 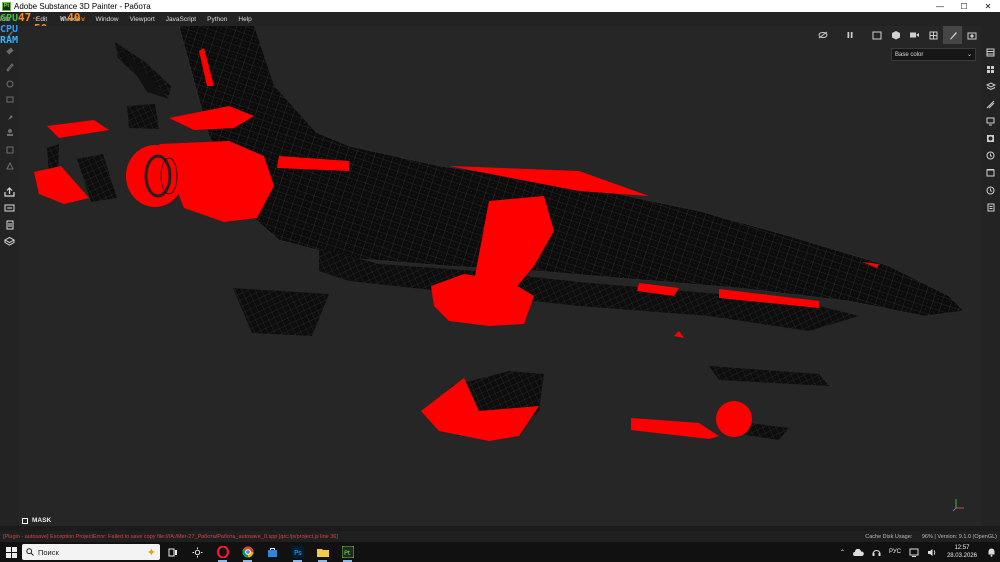 I want to click on menu-help: Help, so click(x=244, y=19).